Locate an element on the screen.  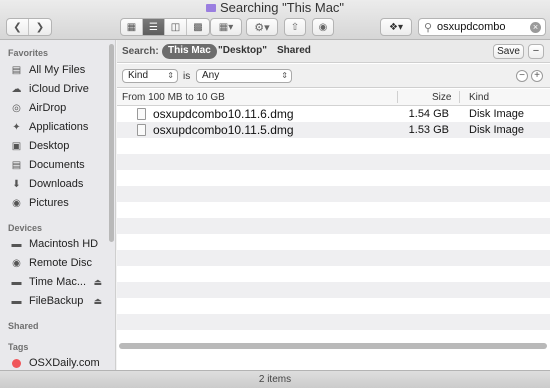
sidebar-item-all-my-files: ▤ All My Files is located at coordinates (60, 70).